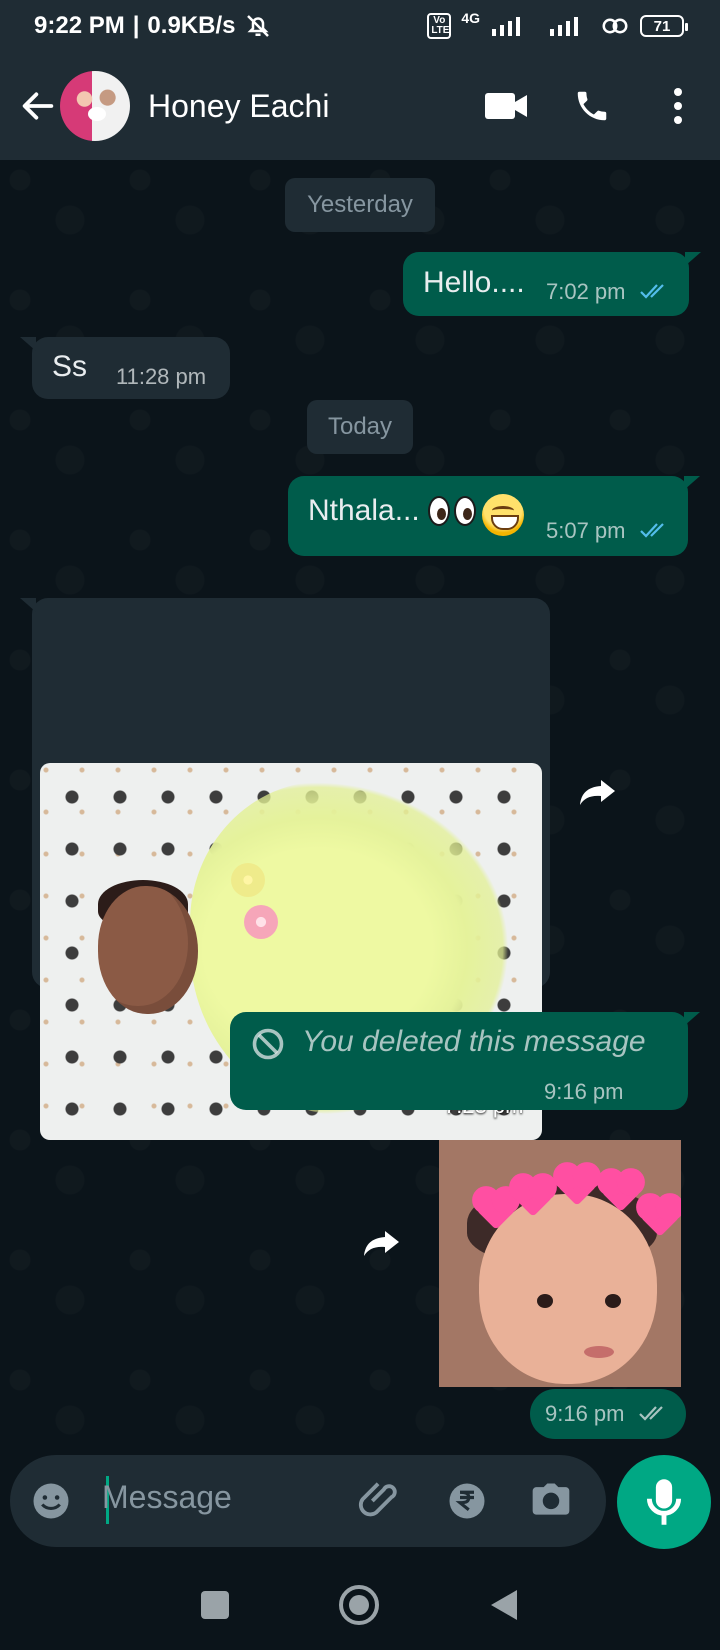  What do you see at coordinates (551, 1500) in the screenshot?
I see `camera-icon` at bounding box center [551, 1500].